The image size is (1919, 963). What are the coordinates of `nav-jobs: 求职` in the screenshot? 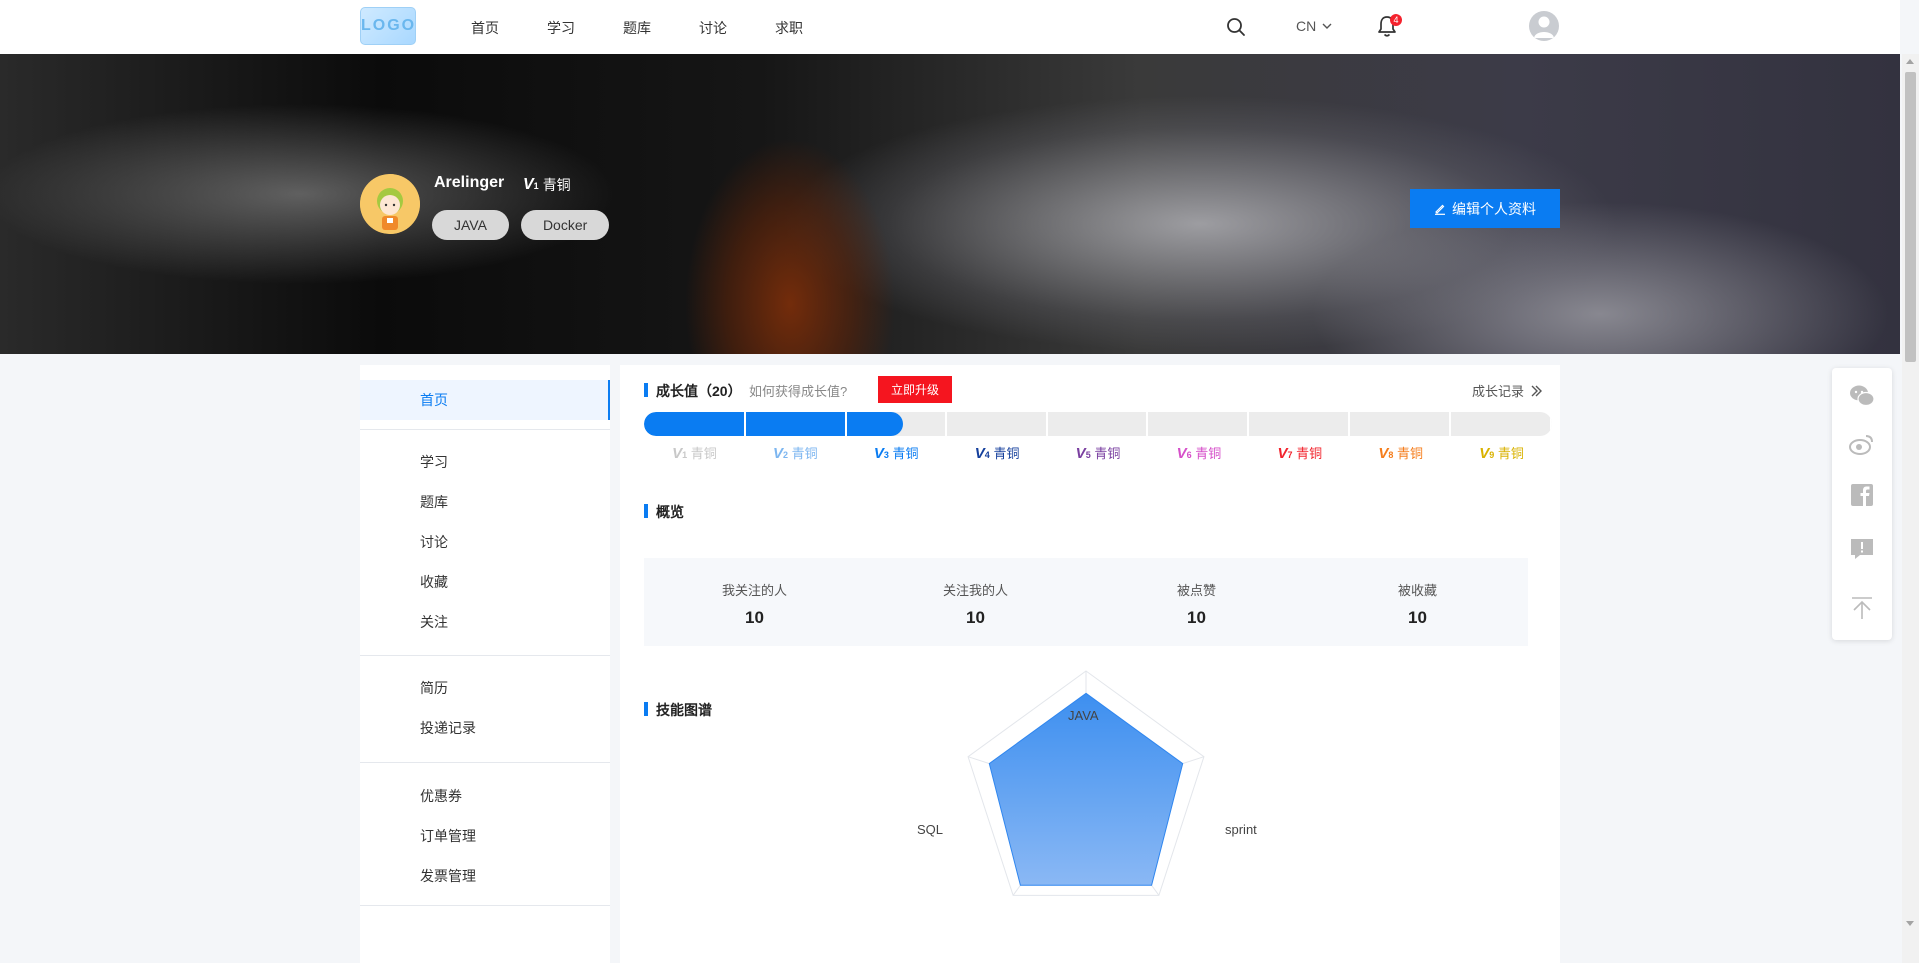 It's located at (813, 28).